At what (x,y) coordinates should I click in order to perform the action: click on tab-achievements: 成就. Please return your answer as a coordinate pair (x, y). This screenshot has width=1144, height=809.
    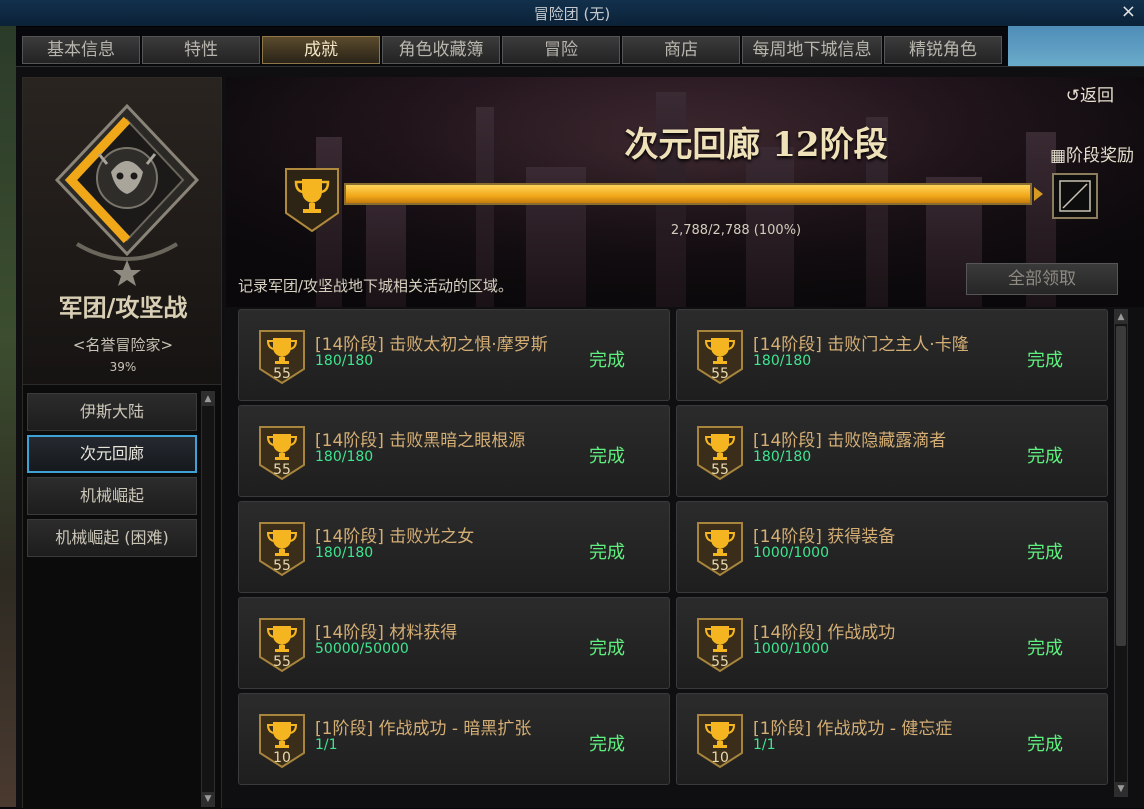
    Looking at the image, I should click on (321, 50).